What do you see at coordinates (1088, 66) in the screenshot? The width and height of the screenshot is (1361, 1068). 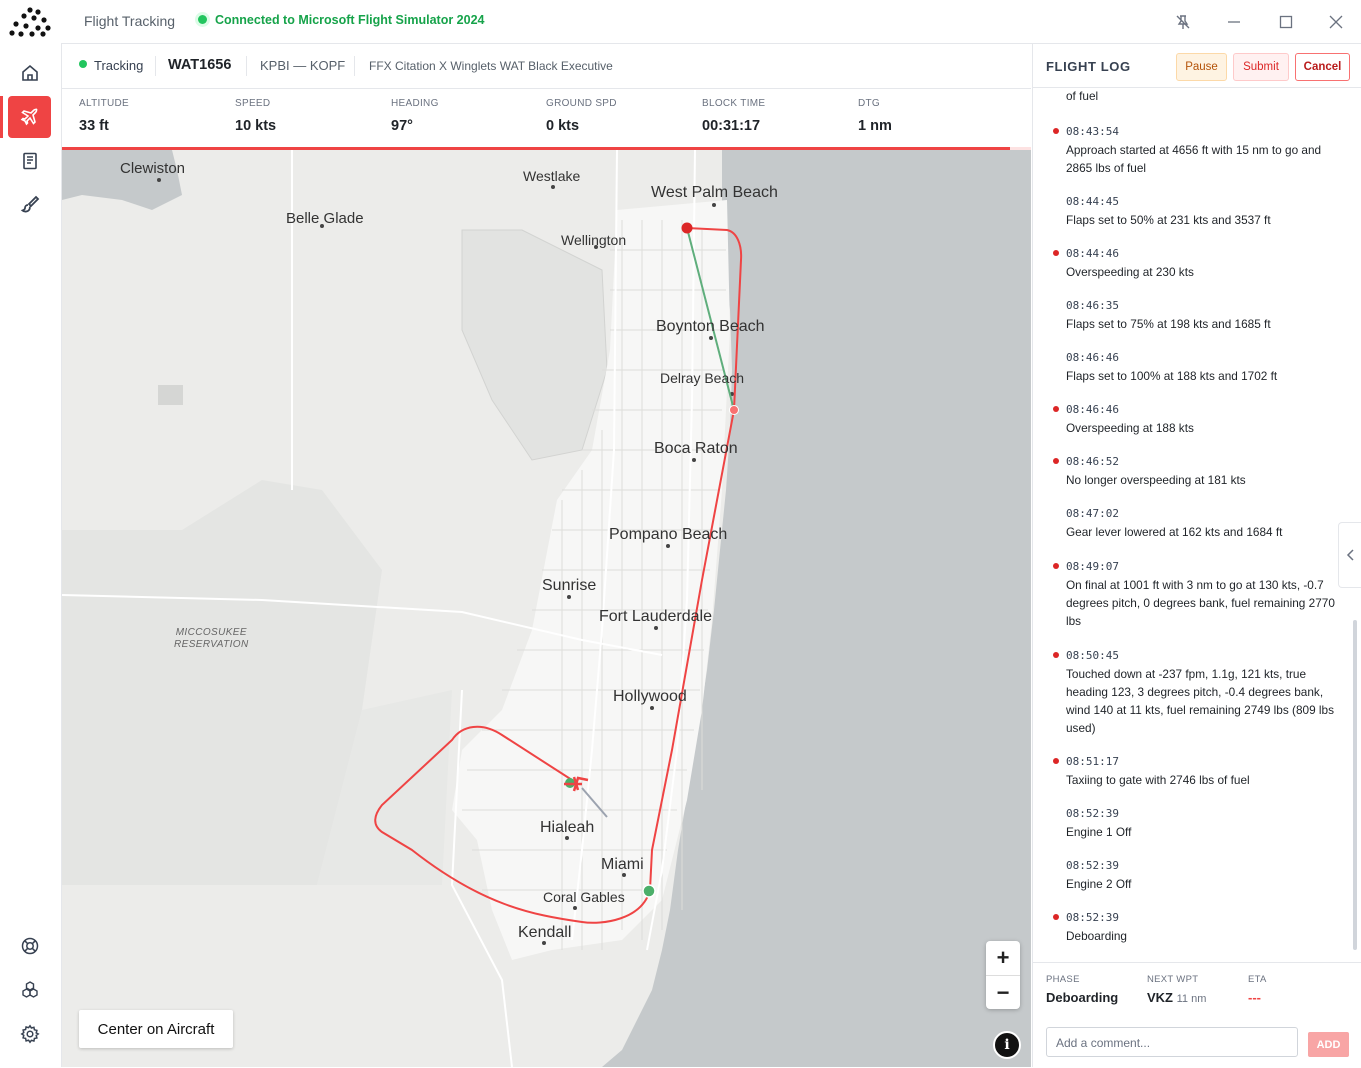 I see `flight-log-title: FLIGHT LOG` at bounding box center [1088, 66].